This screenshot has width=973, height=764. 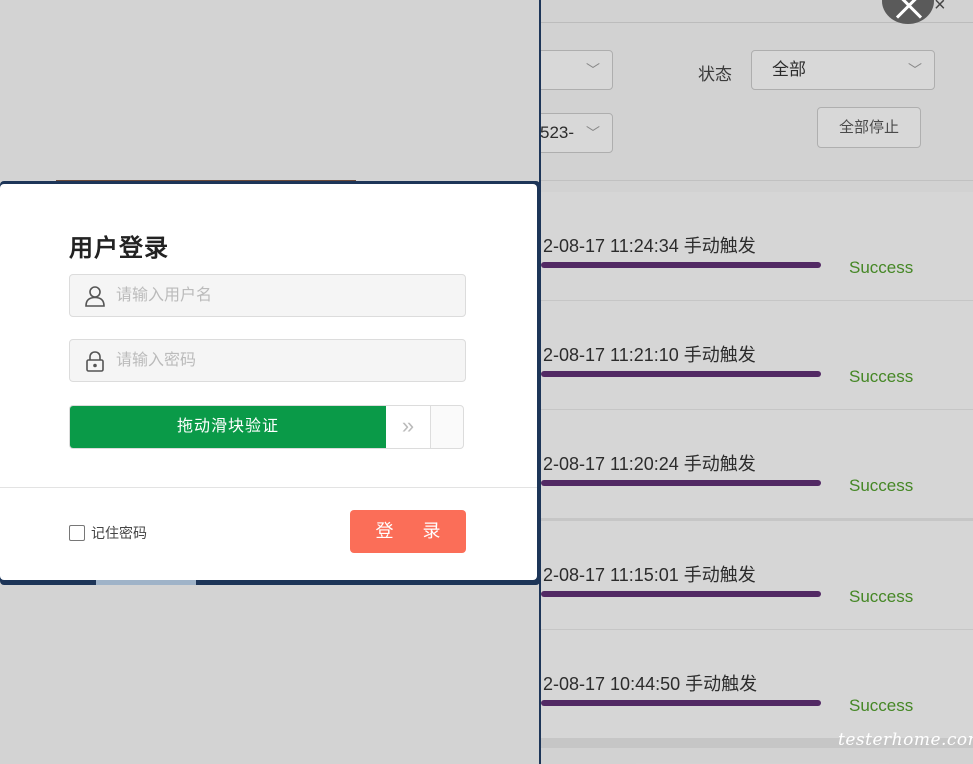 What do you see at coordinates (268, 487) in the screenshot?
I see `dialog-divider` at bounding box center [268, 487].